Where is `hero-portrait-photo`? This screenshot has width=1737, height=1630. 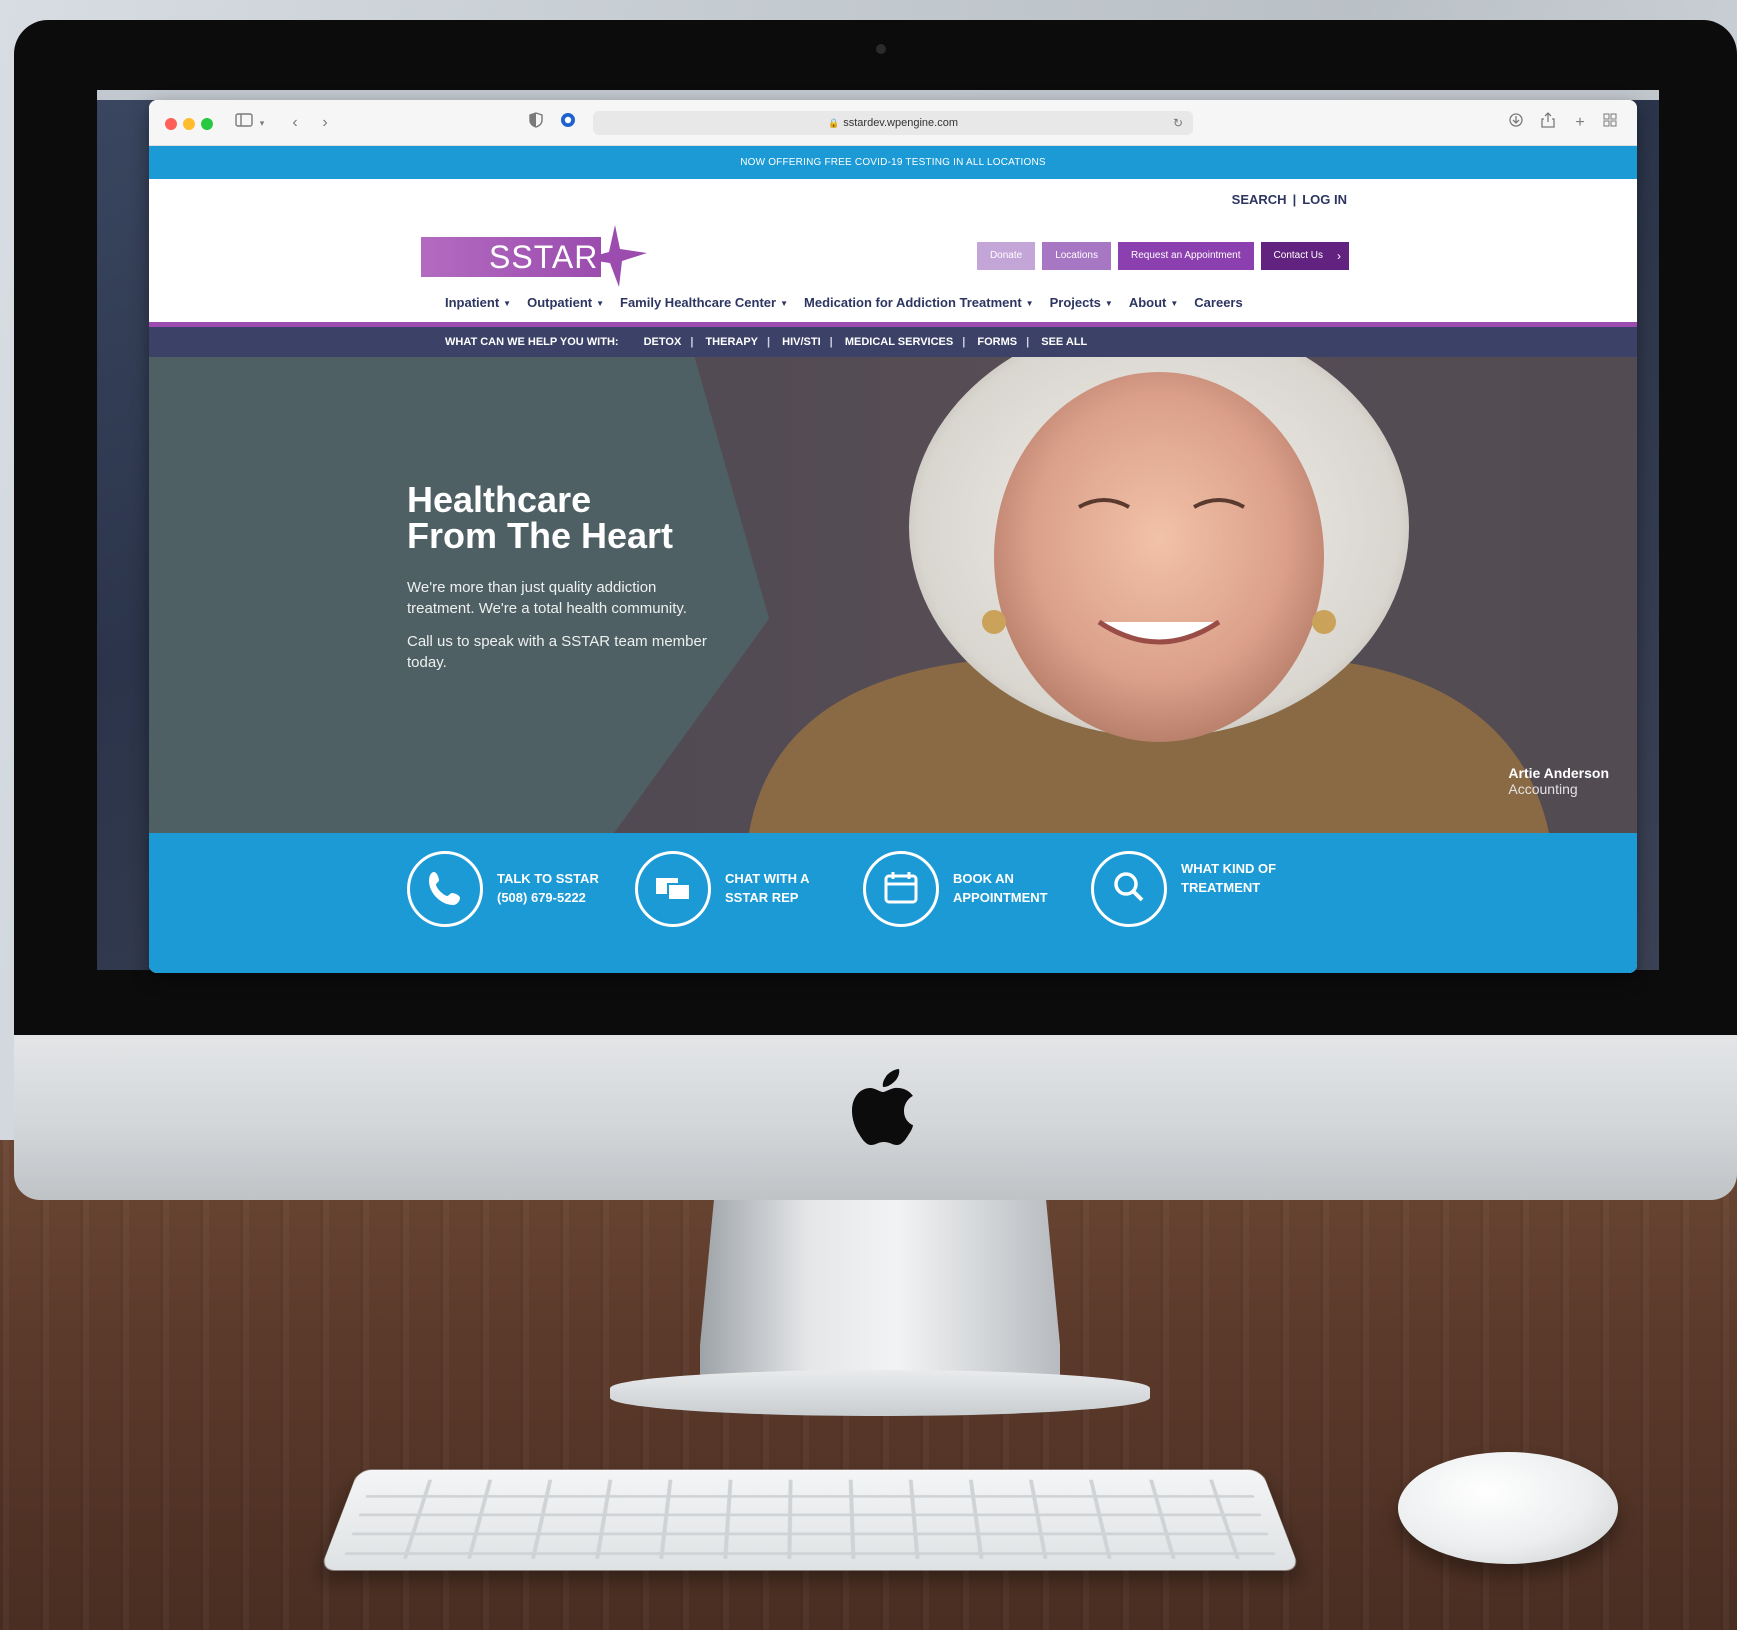 hero-portrait-photo is located at coordinates (1149, 595).